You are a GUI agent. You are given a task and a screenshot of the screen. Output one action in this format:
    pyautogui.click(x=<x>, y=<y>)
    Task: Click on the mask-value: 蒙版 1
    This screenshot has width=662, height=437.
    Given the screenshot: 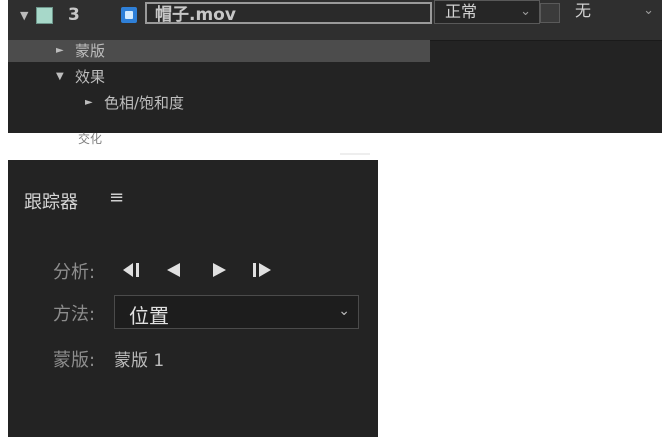 What is the action you would take?
    pyautogui.click(x=139, y=358)
    